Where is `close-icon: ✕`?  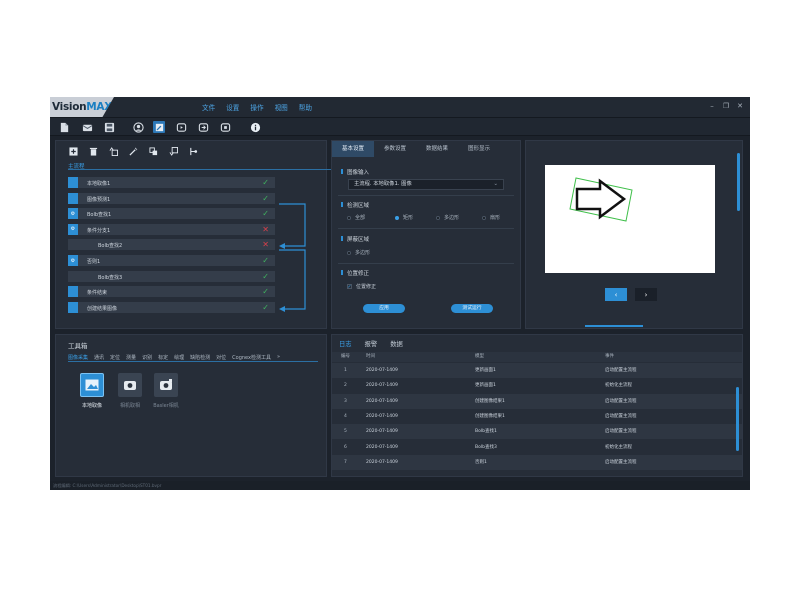 close-icon: ✕ is located at coordinates (740, 106).